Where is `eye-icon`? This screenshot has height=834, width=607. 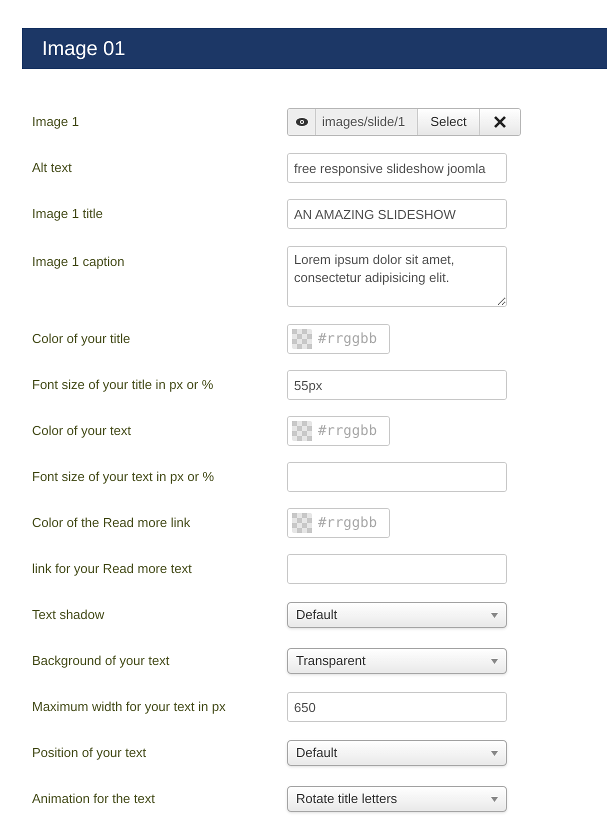
eye-icon is located at coordinates (302, 122).